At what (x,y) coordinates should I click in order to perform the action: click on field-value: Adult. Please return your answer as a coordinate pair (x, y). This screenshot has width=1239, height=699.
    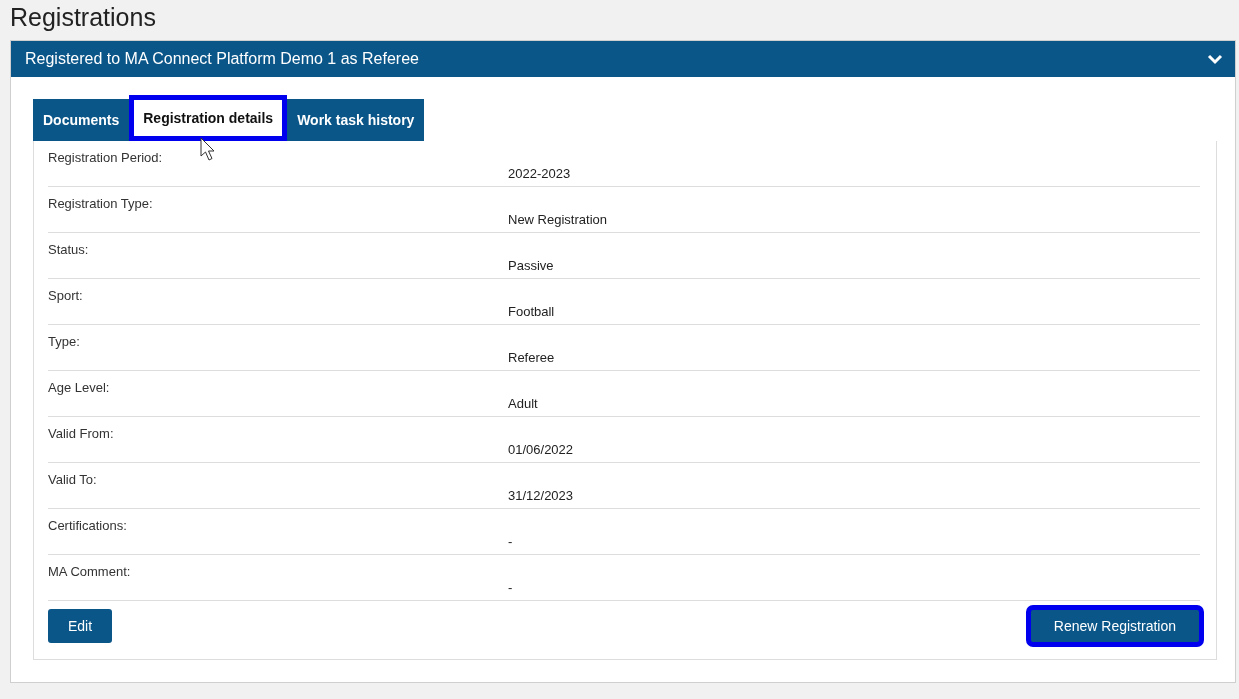
    Looking at the image, I should click on (523, 404).